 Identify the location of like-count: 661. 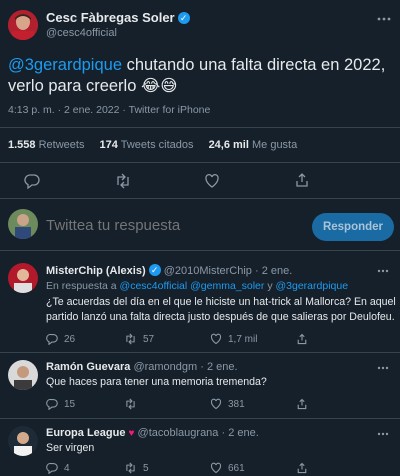
(236, 468).